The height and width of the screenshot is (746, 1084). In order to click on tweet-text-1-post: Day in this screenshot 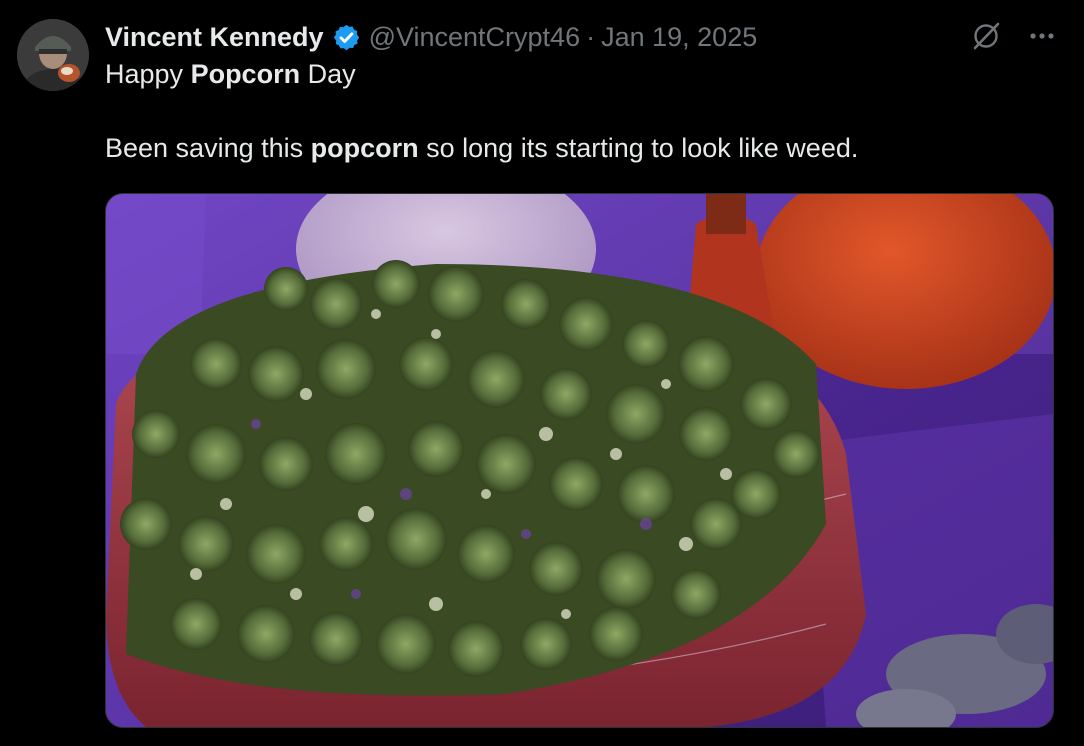, I will do `click(328, 74)`.